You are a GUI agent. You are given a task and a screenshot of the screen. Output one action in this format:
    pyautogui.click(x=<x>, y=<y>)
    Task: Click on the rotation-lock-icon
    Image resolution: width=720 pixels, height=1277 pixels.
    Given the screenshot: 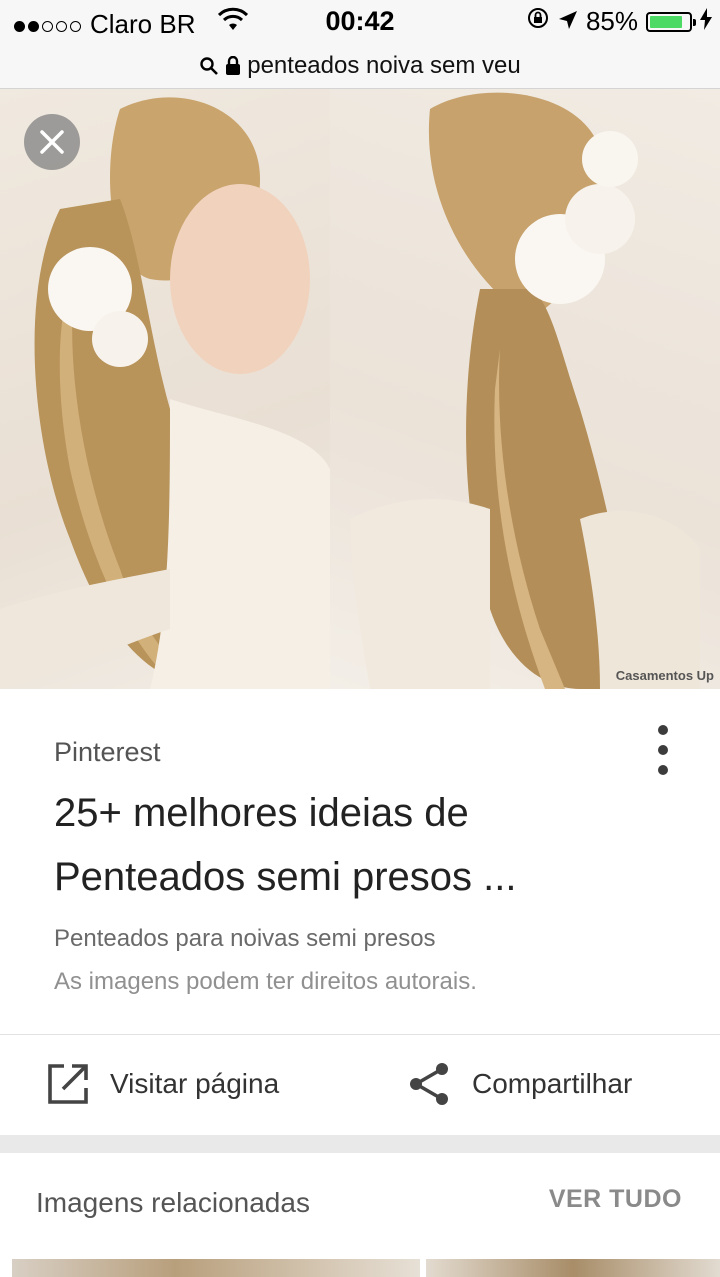 What is the action you would take?
    pyautogui.click(x=538, y=21)
    